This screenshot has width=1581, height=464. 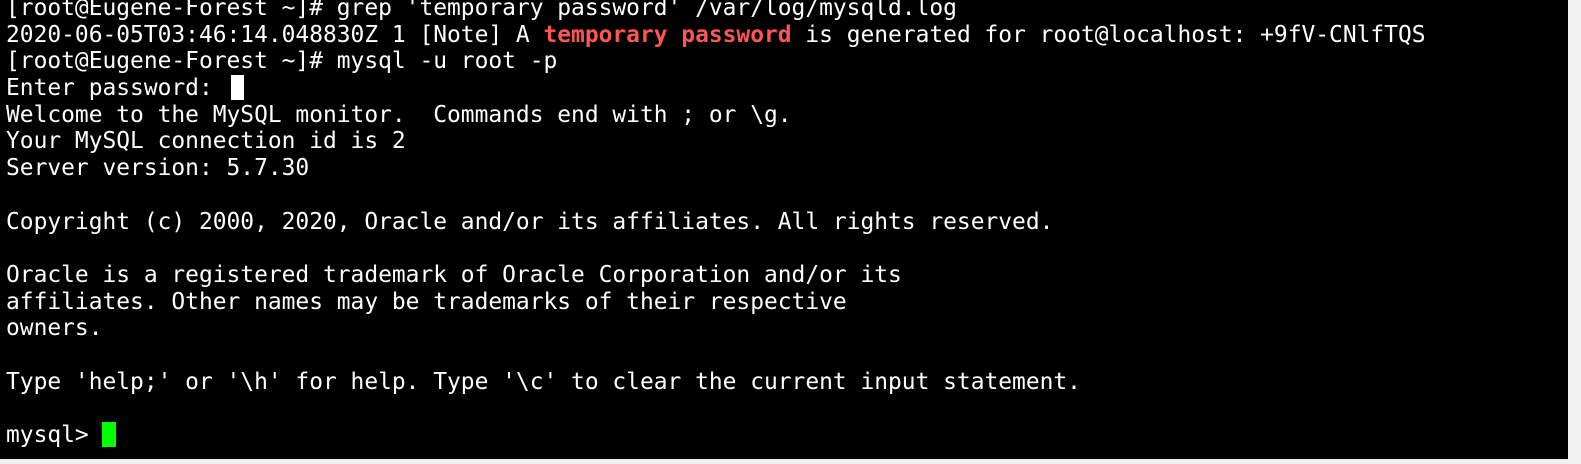 I want to click on password-entry-cursor, so click(x=237, y=88).